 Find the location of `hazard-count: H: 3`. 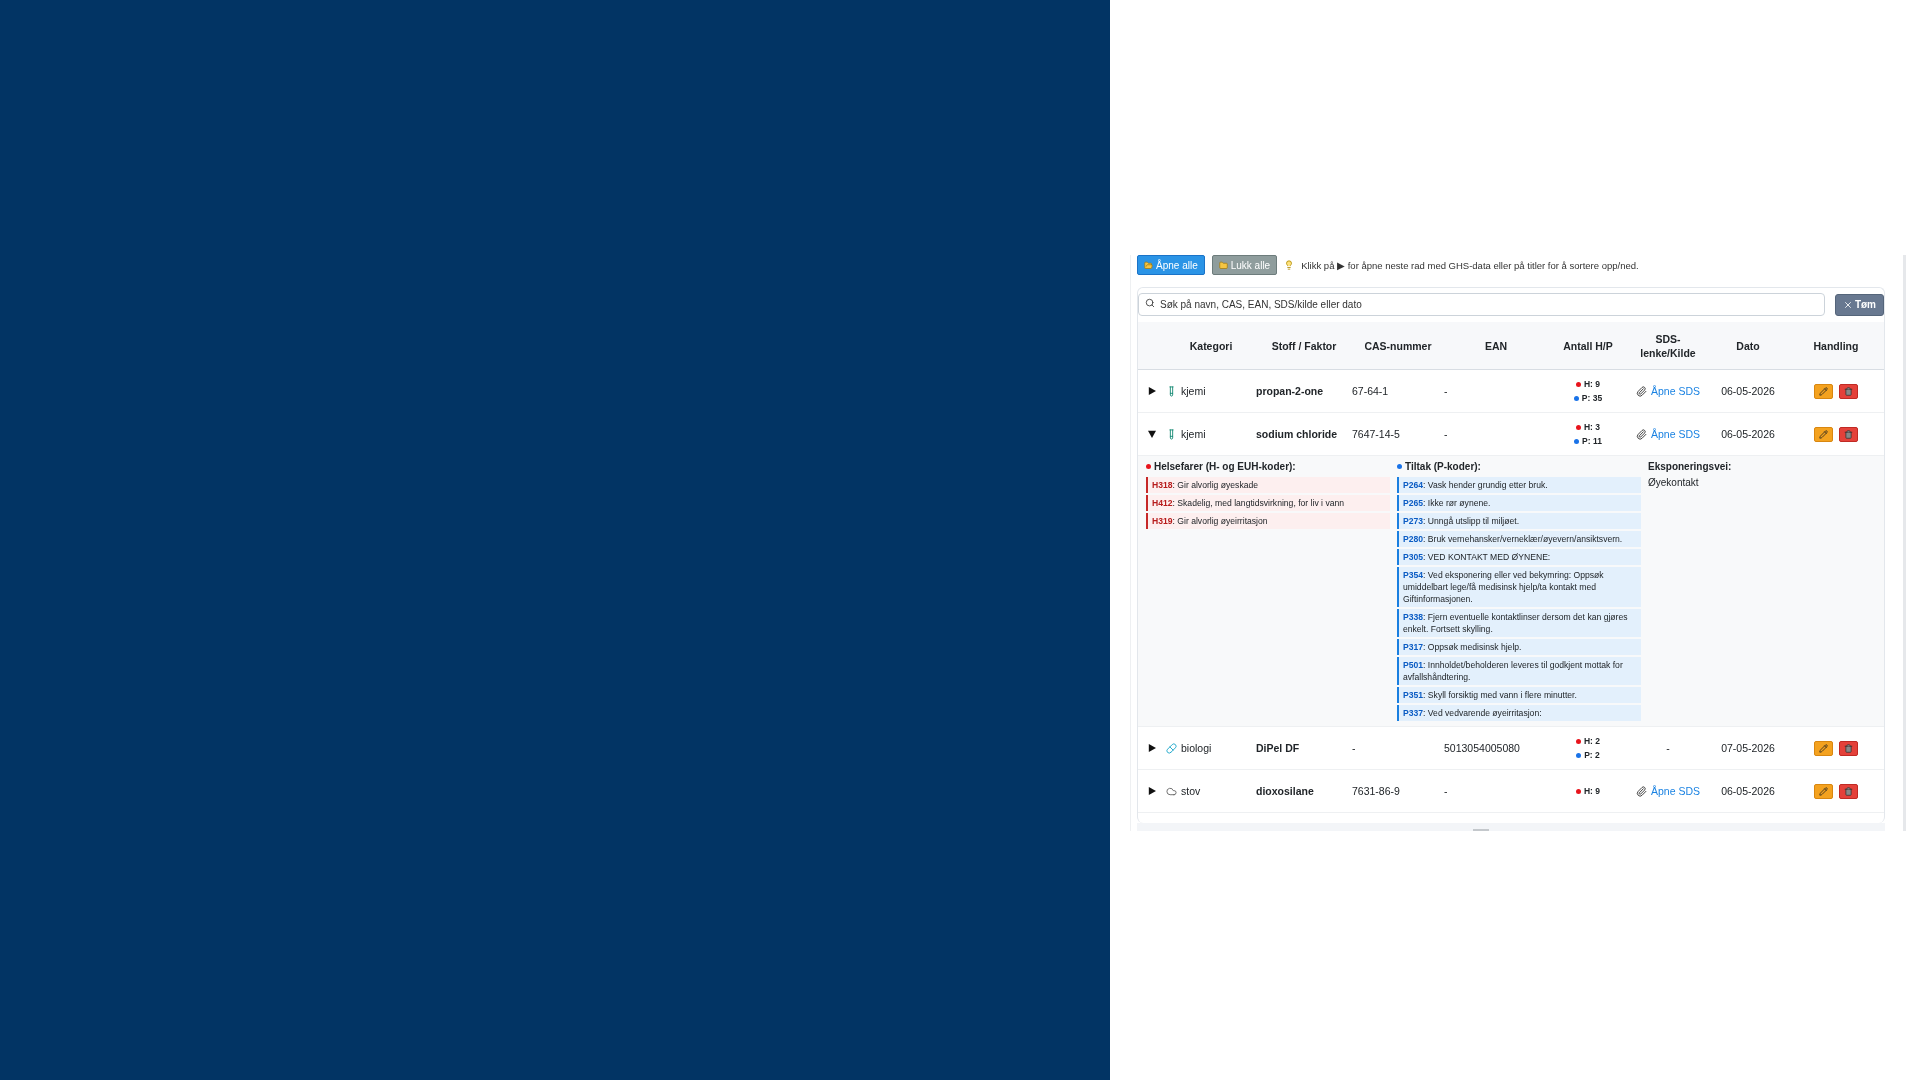

hazard-count: H: 3 is located at coordinates (1591, 427).